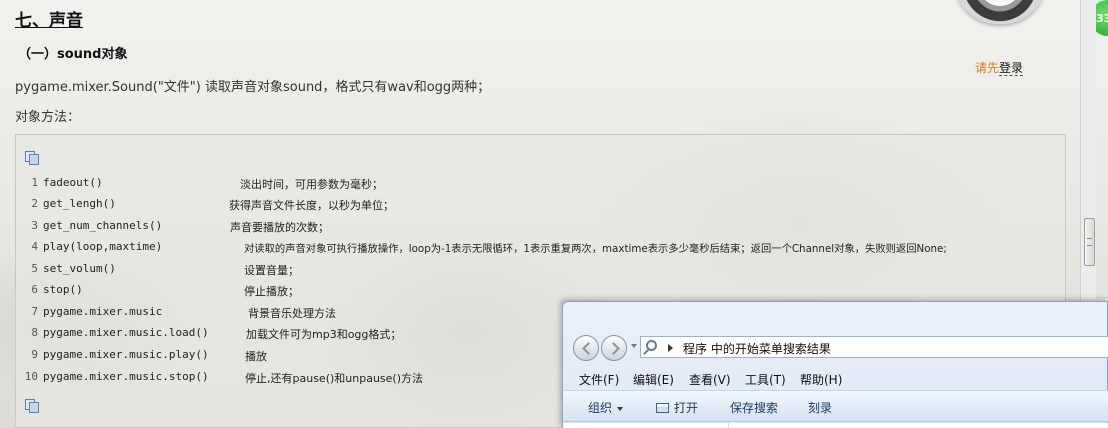 This screenshot has height=428, width=1108. I want to click on save-search-button: 保存搜索, so click(754, 407).